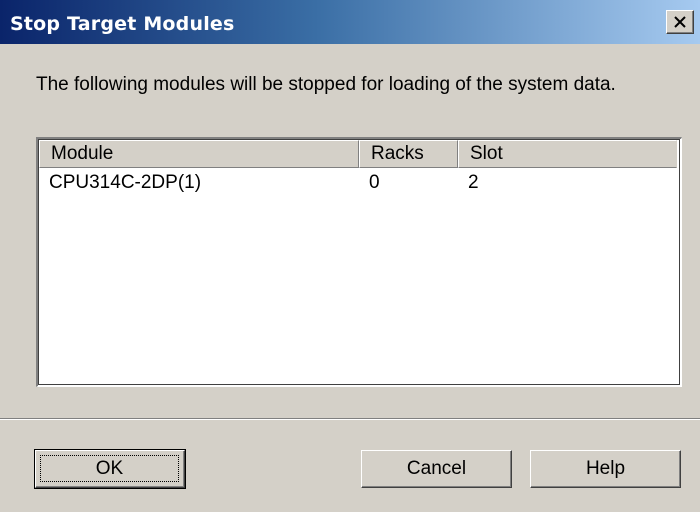  Describe the element at coordinates (605, 469) in the screenshot. I see `help-button: Help` at that location.